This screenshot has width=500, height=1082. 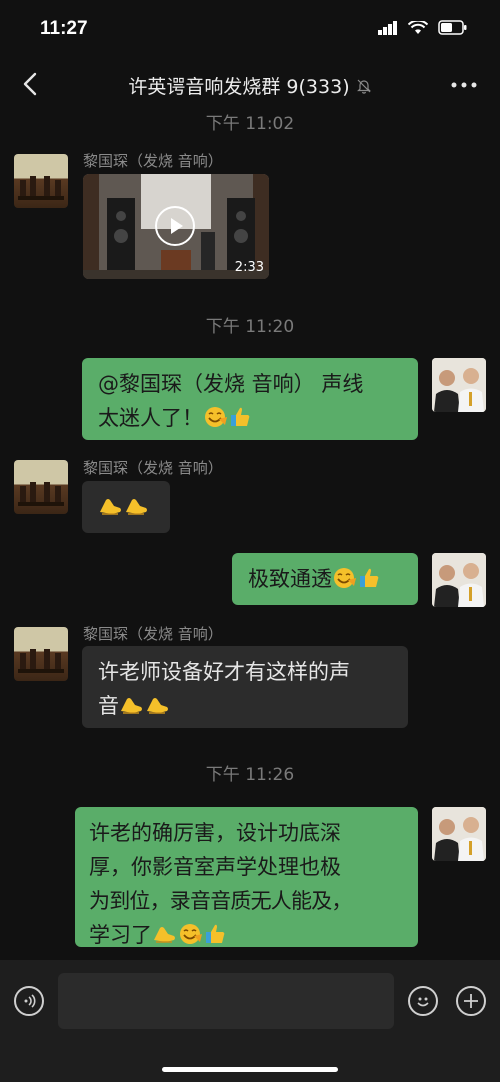 What do you see at coordinates (250, 327) in the screenshot?
I see `timestamp: 下午 11:20` at bounding box center [250, 327].